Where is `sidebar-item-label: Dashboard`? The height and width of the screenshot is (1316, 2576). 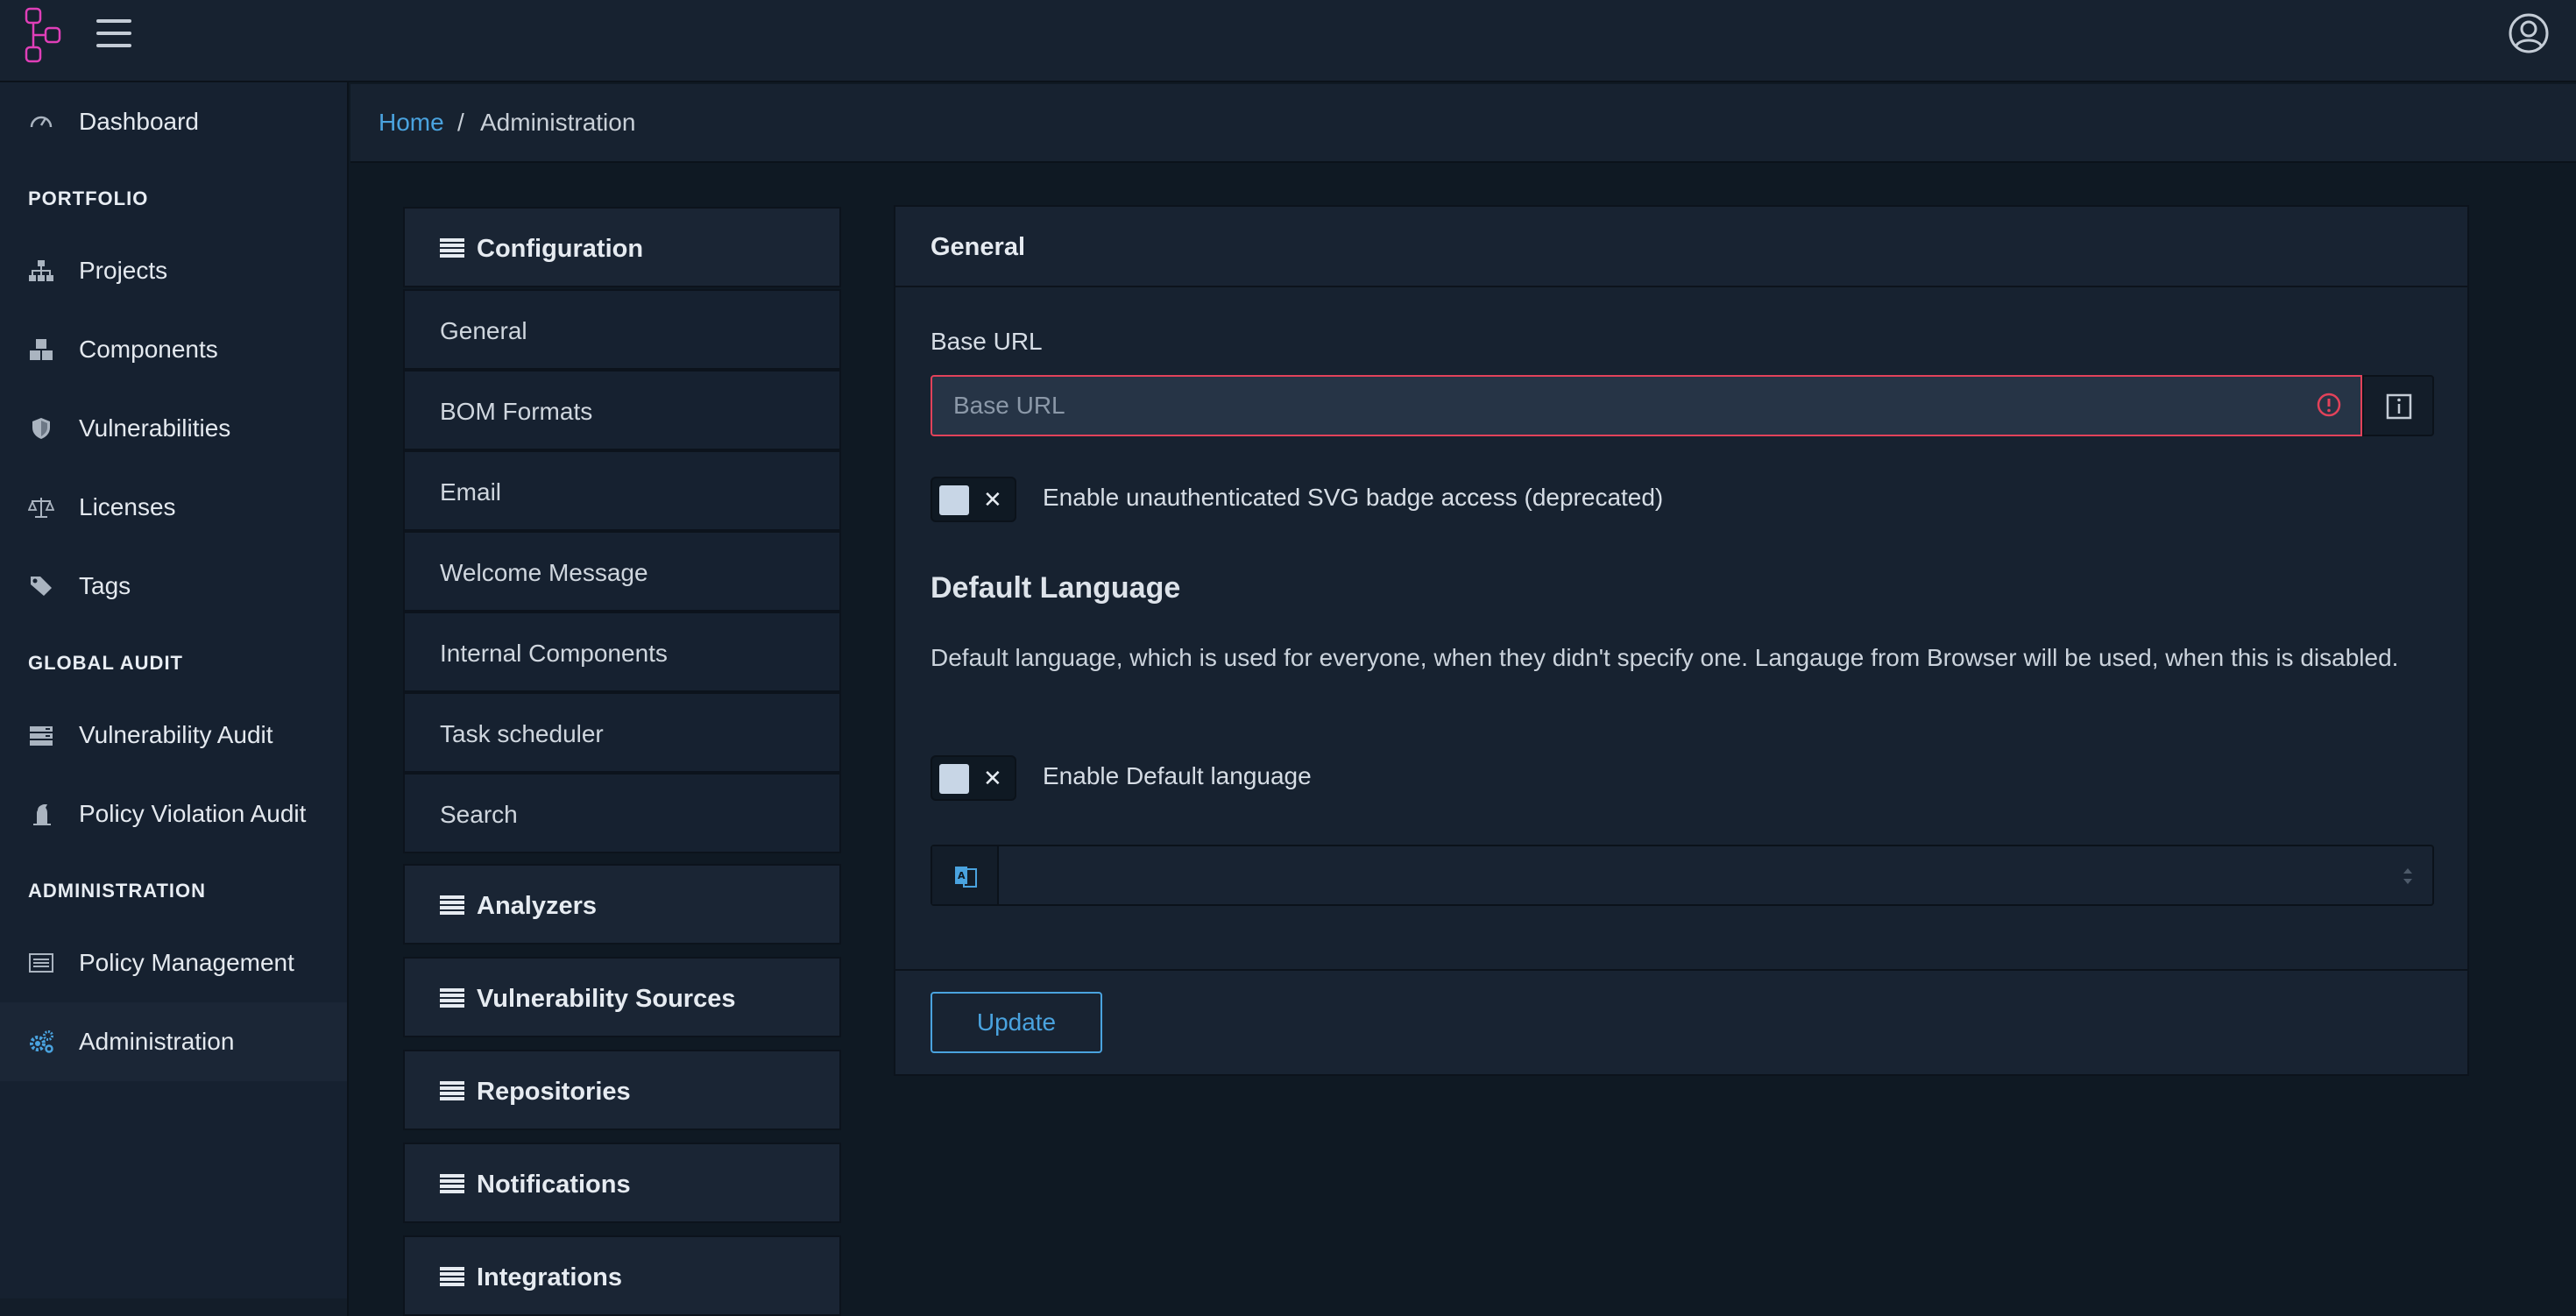 sidebar-item-label: Dashboard is located at coordinates (139, 121).